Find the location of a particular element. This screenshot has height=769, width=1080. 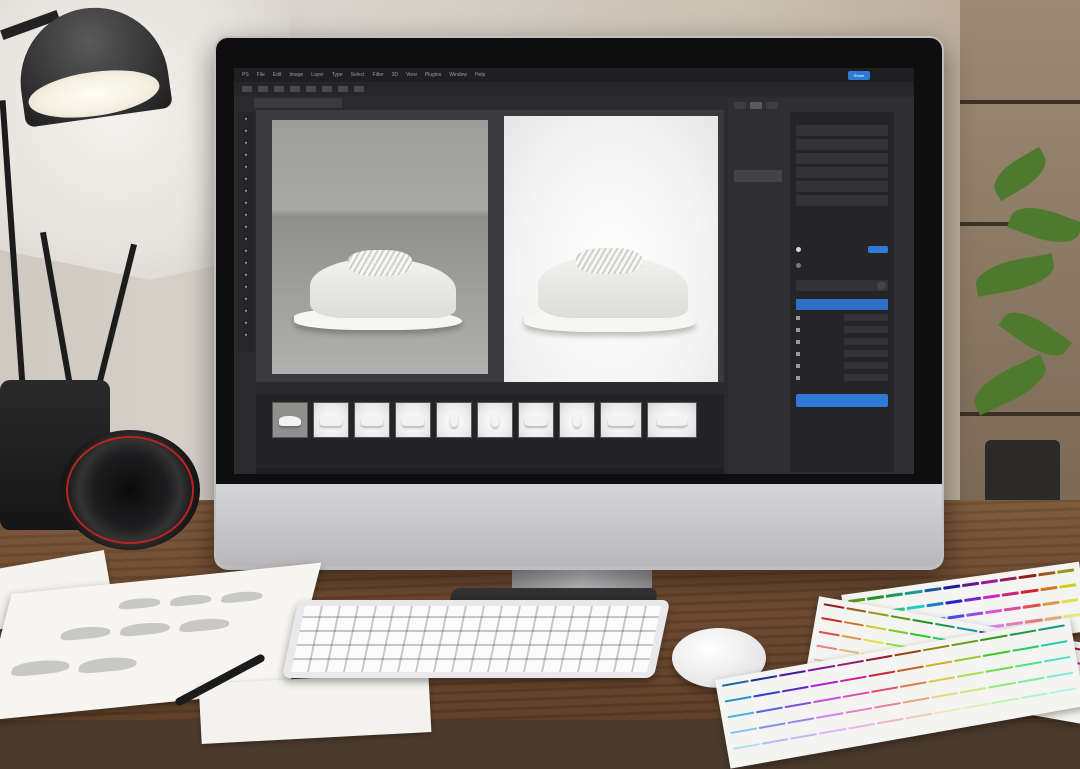

path-tool-icon: ▪ is located at coordinates (246, 300).